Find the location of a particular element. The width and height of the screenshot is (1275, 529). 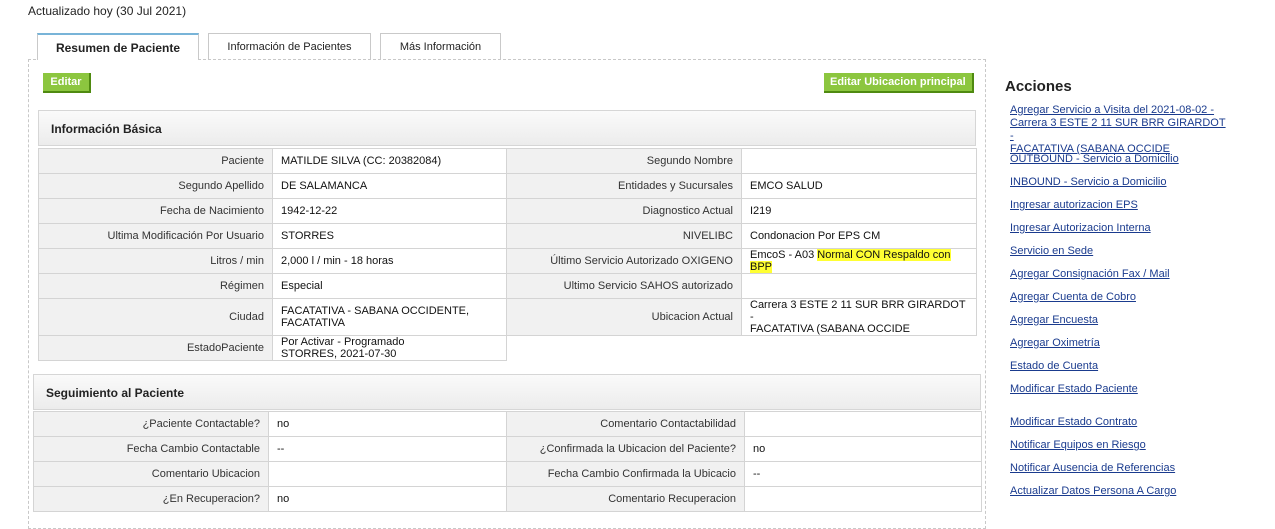

field-label: Fecha Cambio Confirmada la Ubicacio is located at coordinates (625, 474).